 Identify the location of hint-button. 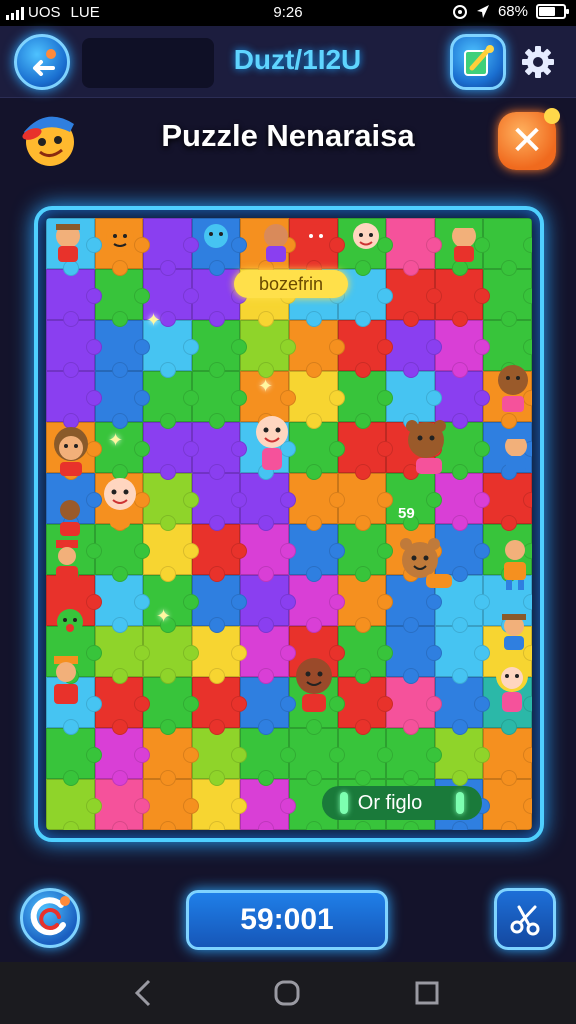
(50, 918).